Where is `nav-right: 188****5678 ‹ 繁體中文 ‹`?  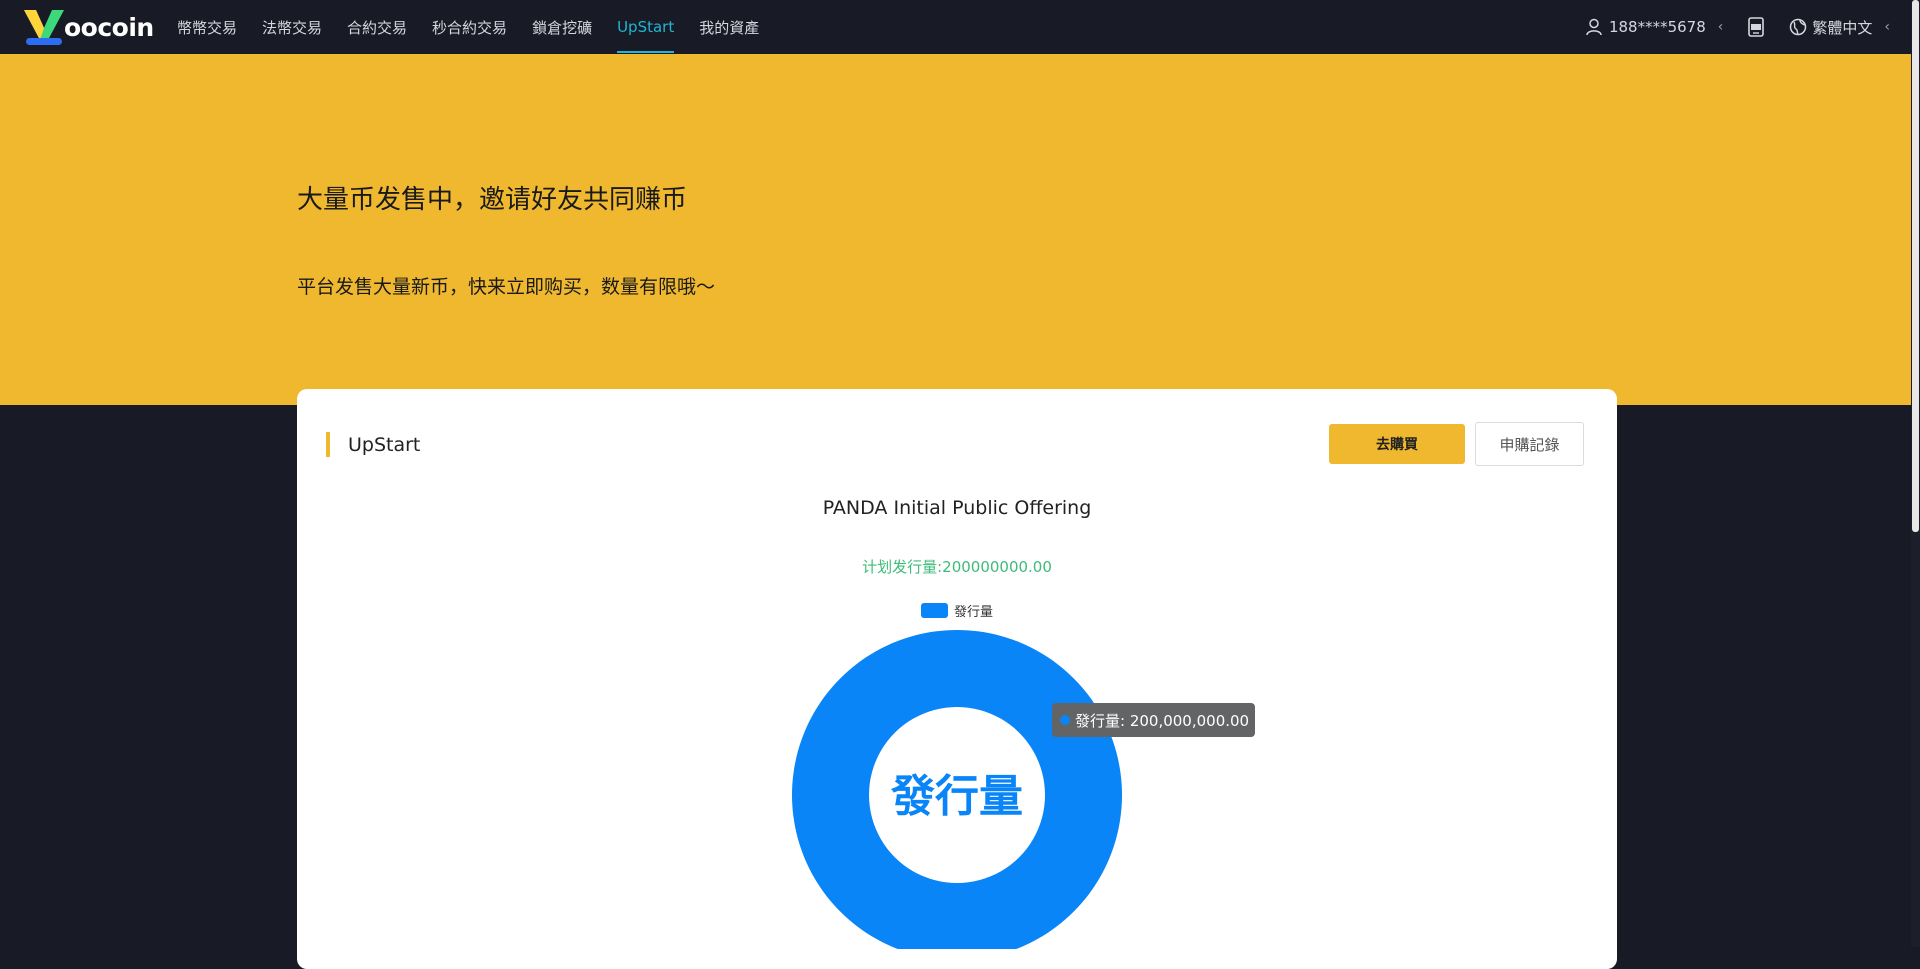 nav-right: 188****5678 ‹ 繁體中文 ‹ is located at coordinates (1737, 27).